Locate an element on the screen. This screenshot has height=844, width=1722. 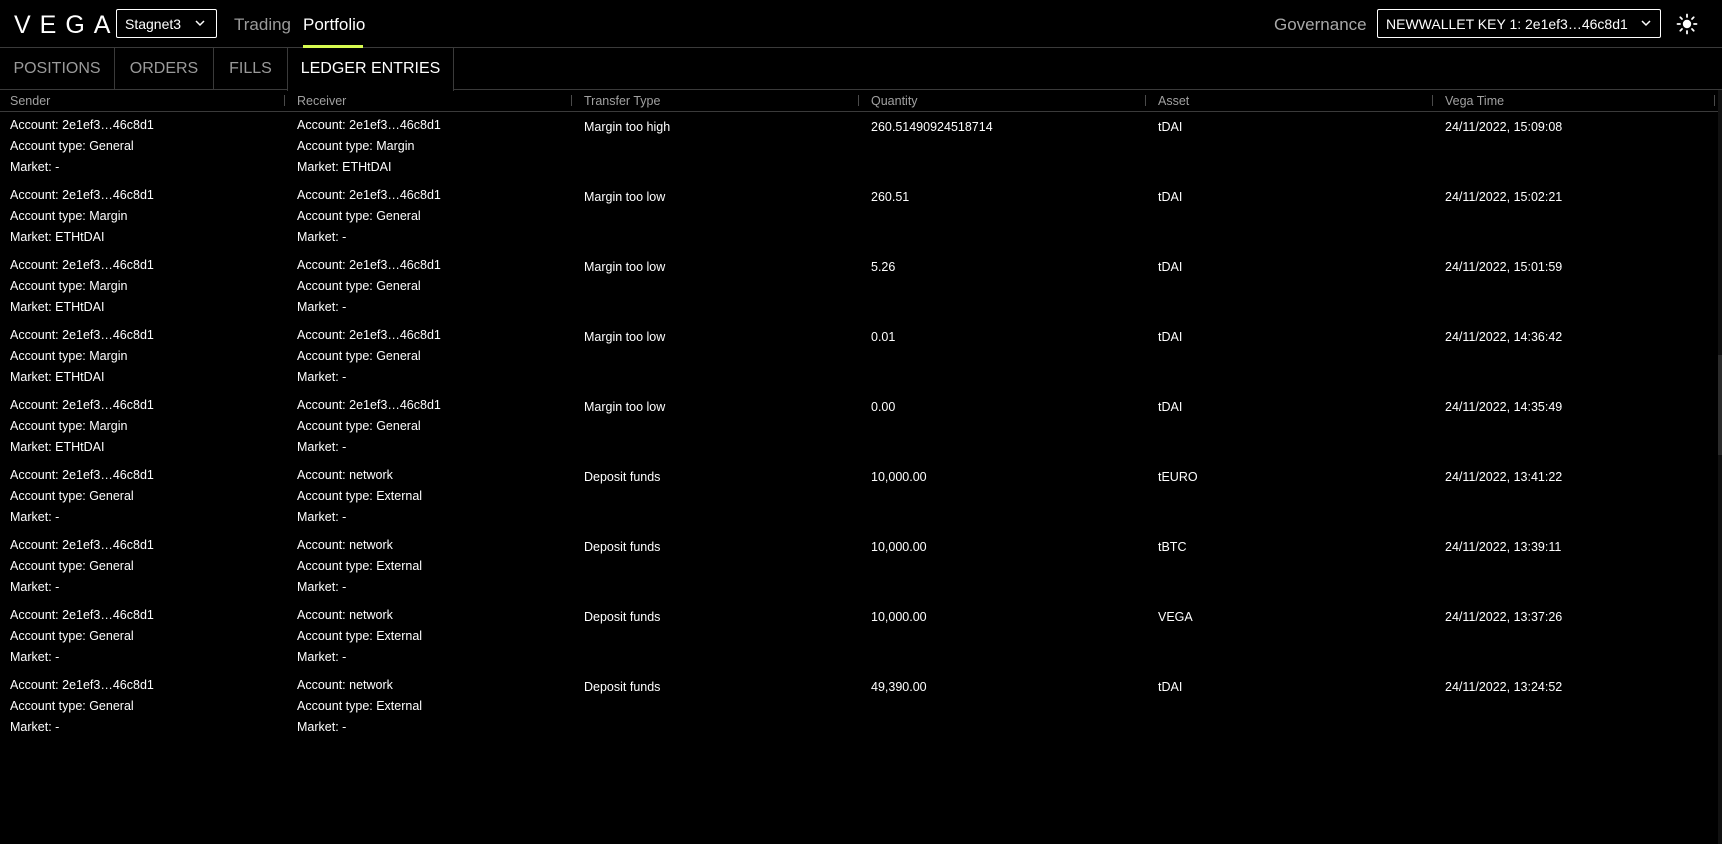
scrollbar-thumb is located at coordinates (1720, 405).